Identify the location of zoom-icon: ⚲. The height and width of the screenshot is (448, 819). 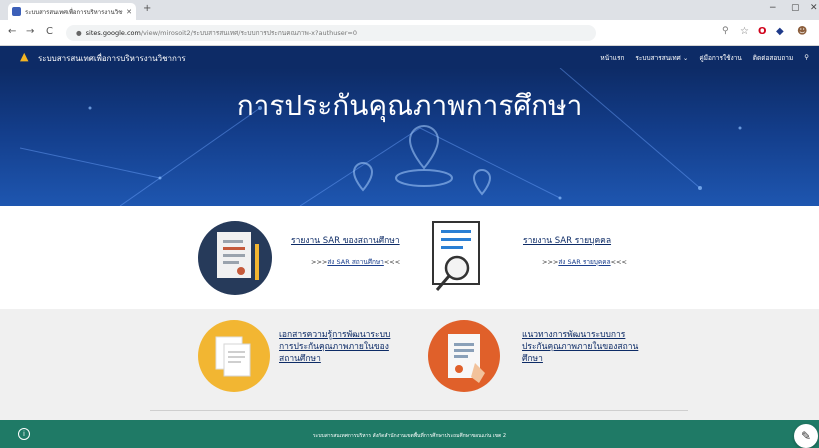
(725, 31).